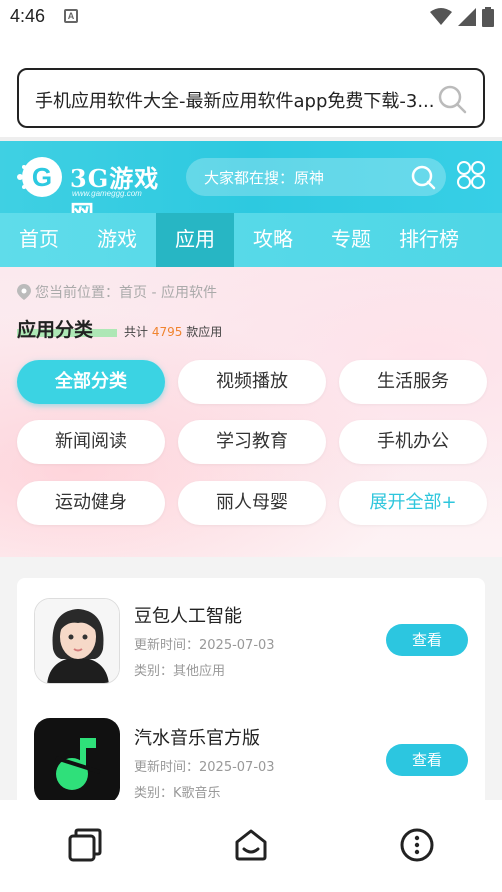 The image size is (502, 892). I want to click on music-note-icon, so click(77, 761).